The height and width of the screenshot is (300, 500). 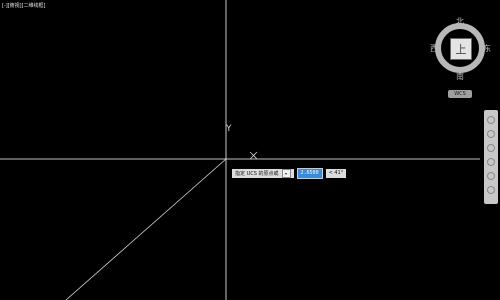 What do you see at coordinates (460, 76) in the screenshot?
I see `viewcube-south: 南` at bounding box center [460, 76].